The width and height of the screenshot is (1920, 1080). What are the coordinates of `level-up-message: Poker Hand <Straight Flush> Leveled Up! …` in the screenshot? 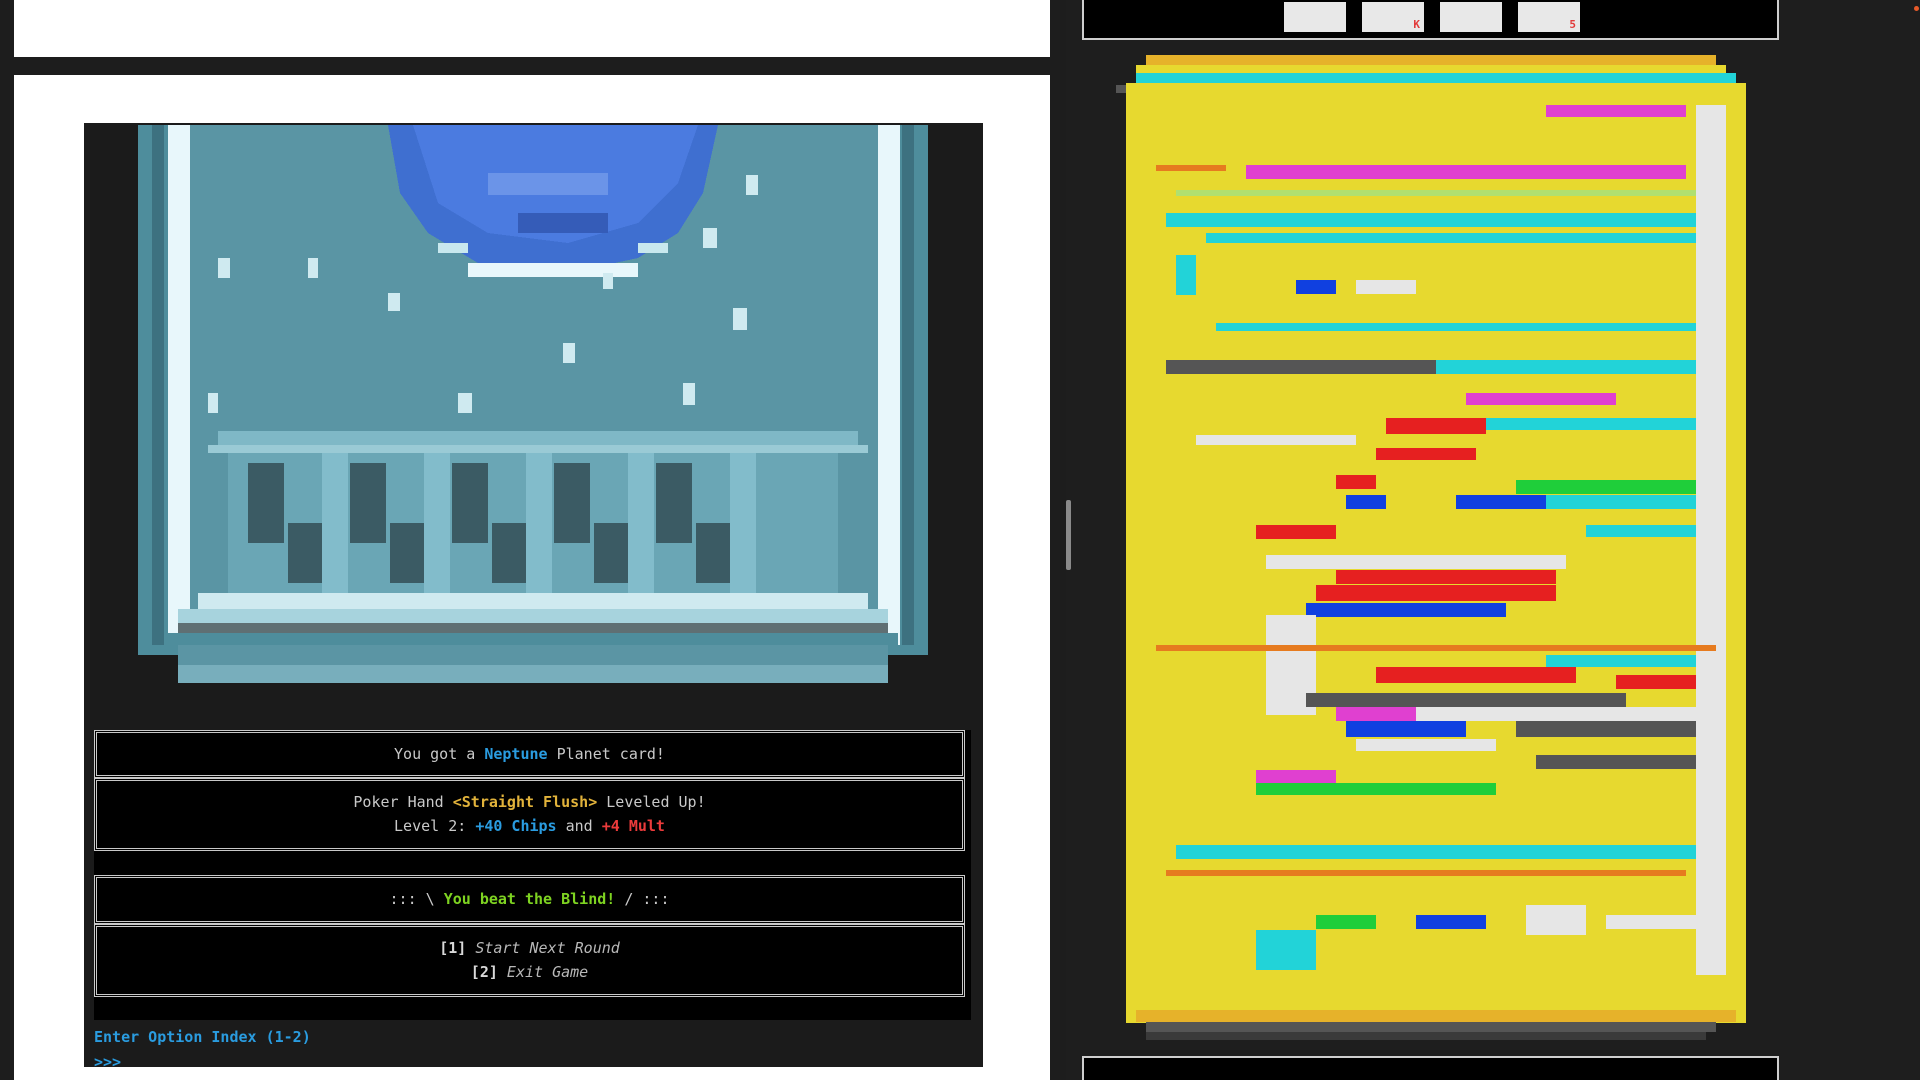 It's located at (529, 814).